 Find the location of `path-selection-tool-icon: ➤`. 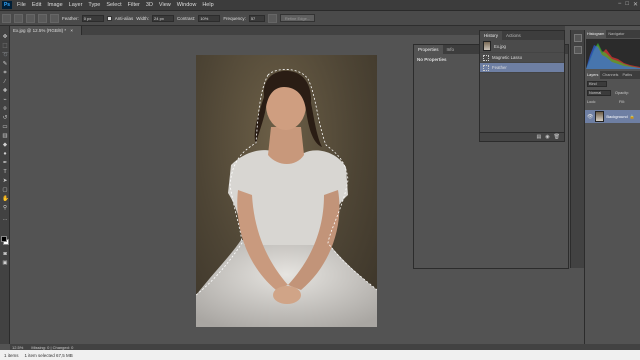

path-selection-tool-icon: ➤ is located at coordinates (5, 181).